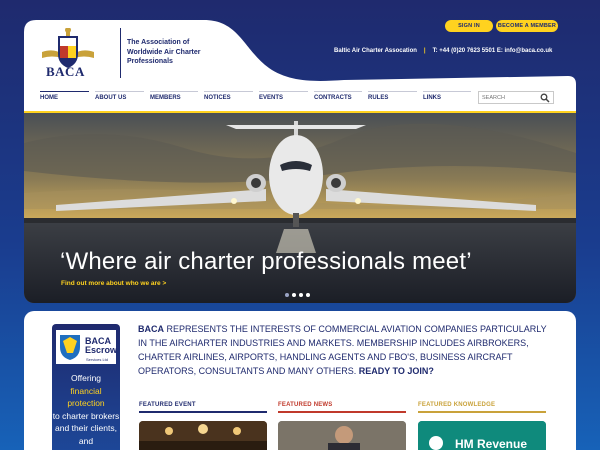  What do you see at coordinates (469, 26) in the screenshot?
I see `sign-in-button: SIGN IN` at bounding box center [469, 26].